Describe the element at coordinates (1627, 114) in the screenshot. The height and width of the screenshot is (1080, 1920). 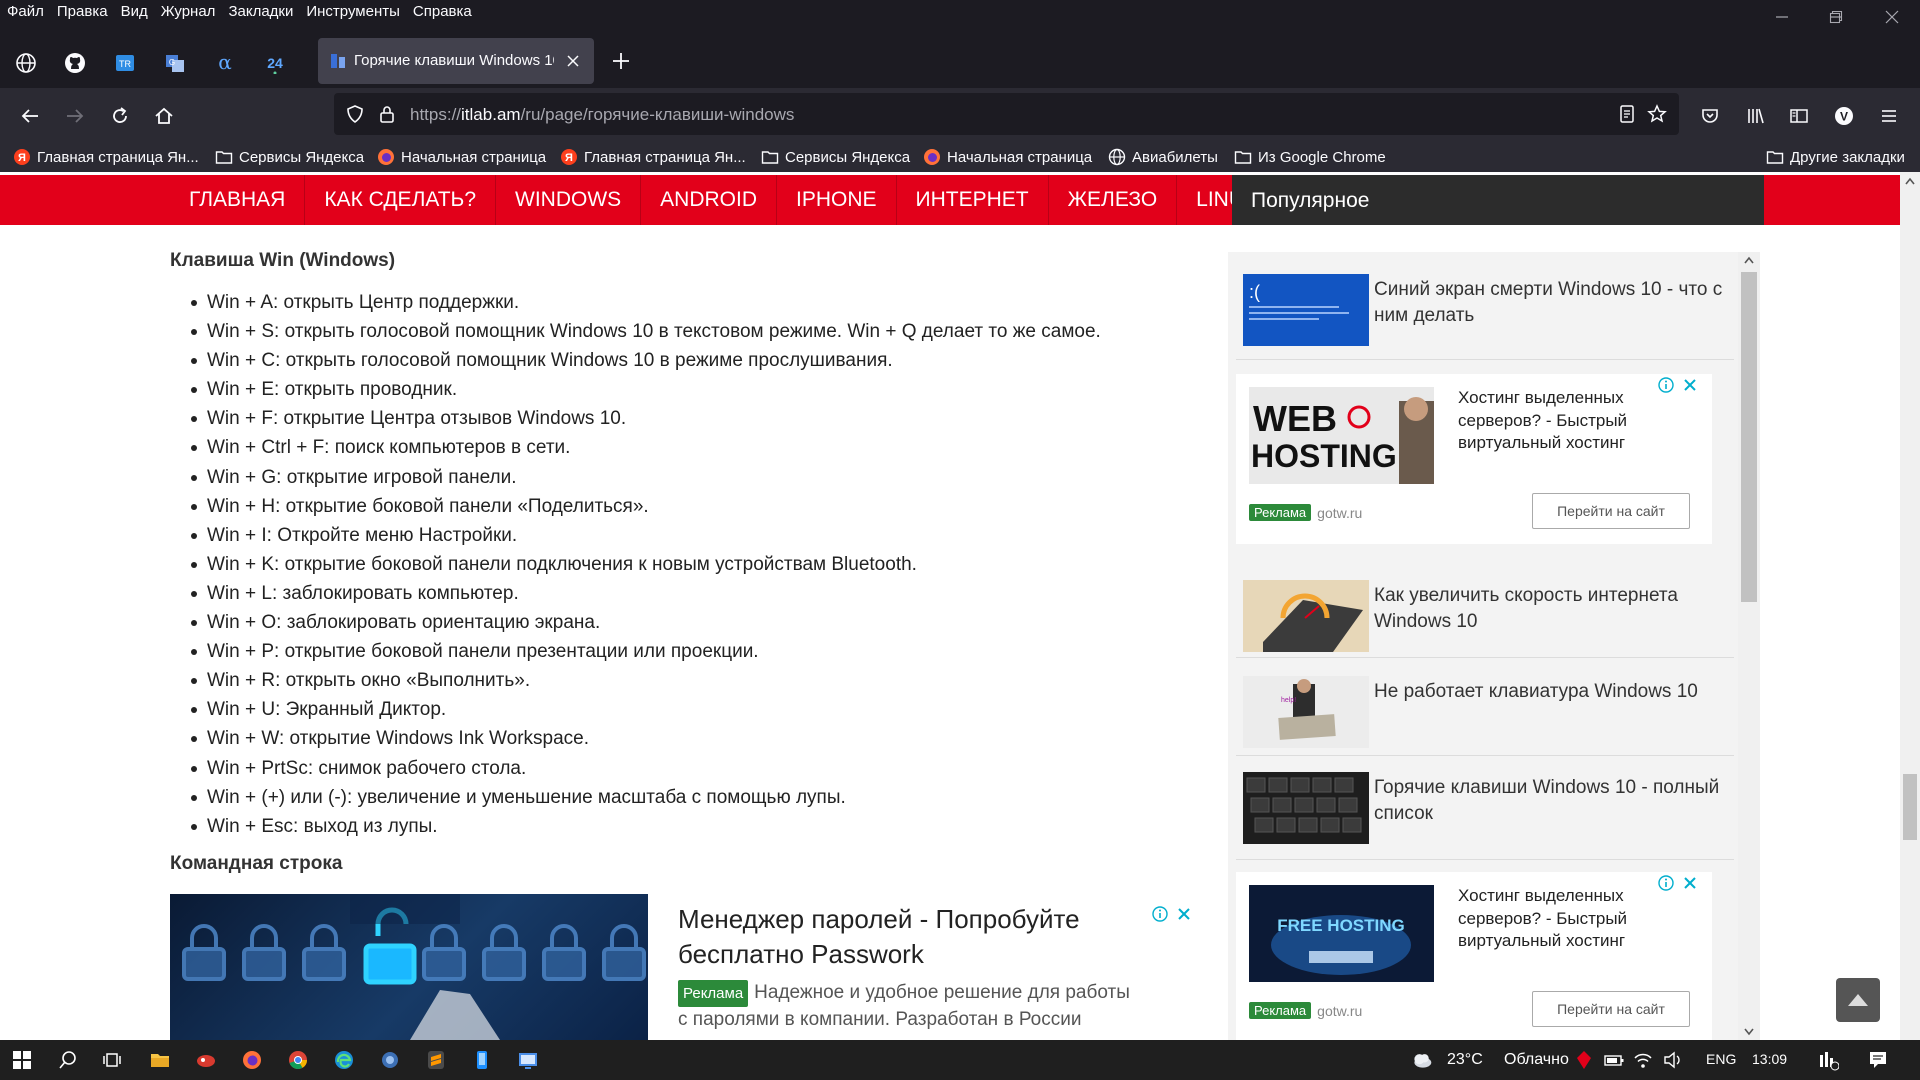
I see `reader-view-icon` at that location.